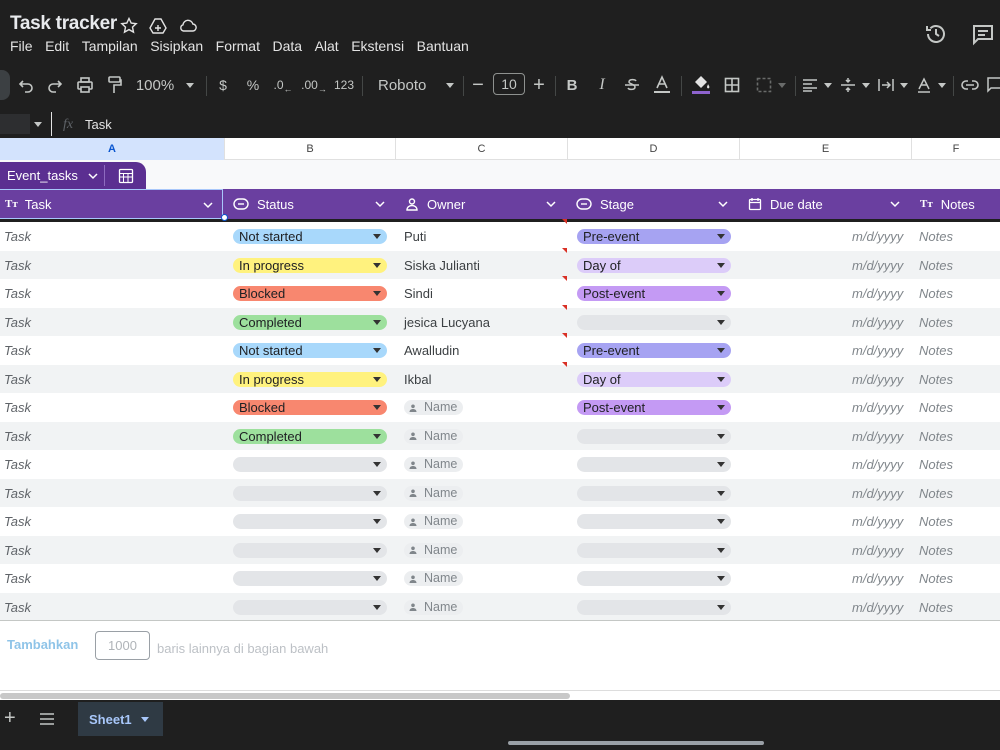 The image size is (1000, 750). What do you see at coordinates (223, 85) in the screenshot?
I see `currency-button: $` at bounding box center [223, 85].